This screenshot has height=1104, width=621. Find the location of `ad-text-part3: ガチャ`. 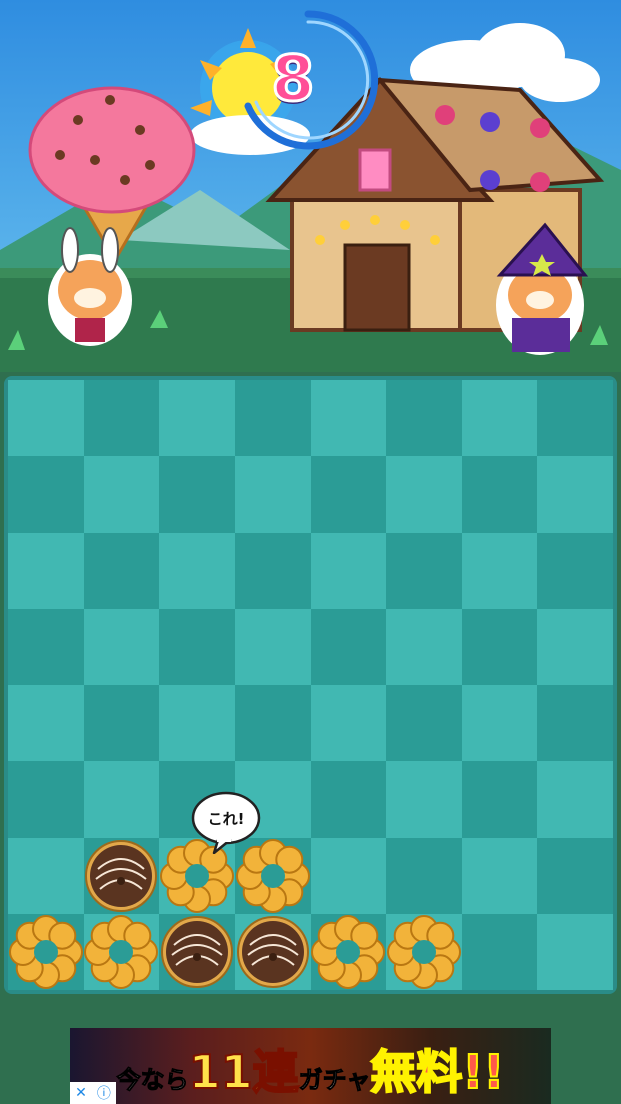

ad-text-part3: ガチャ is located at coordinates (334, 1080).